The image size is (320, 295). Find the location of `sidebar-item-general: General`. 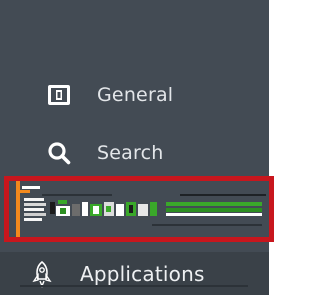

sidebar-item-general: General is located at coordinates (134, 95).